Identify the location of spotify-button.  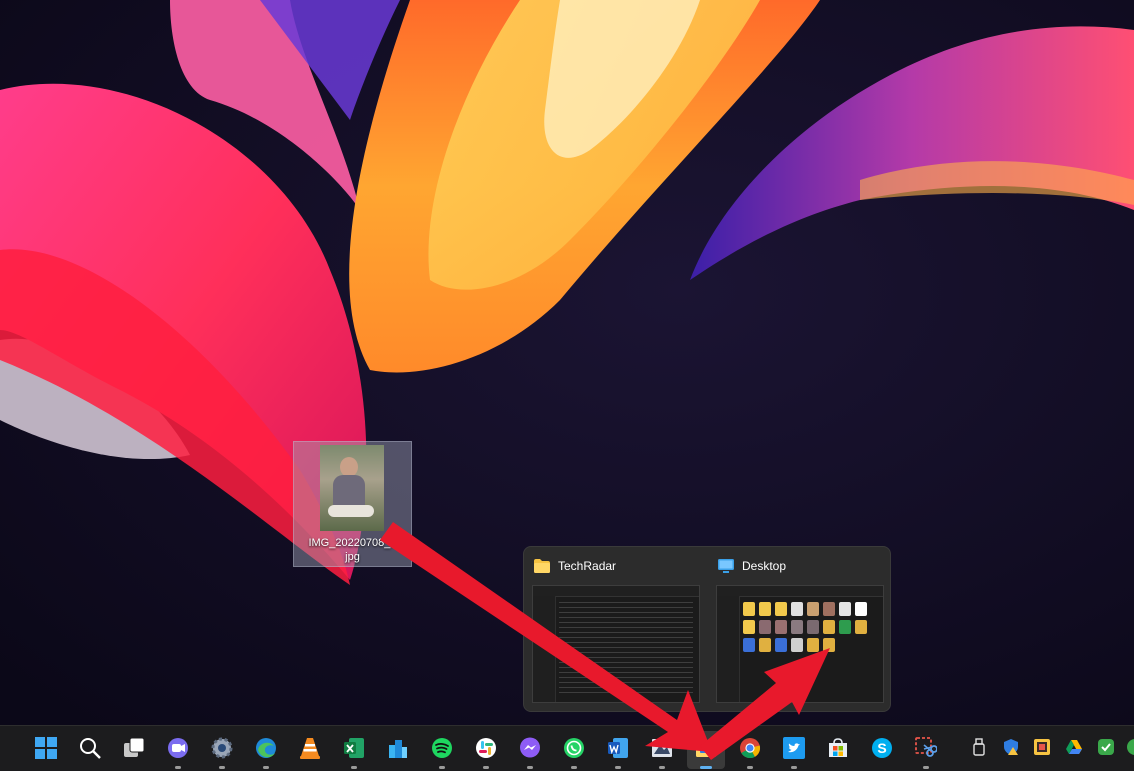
(442, 750).